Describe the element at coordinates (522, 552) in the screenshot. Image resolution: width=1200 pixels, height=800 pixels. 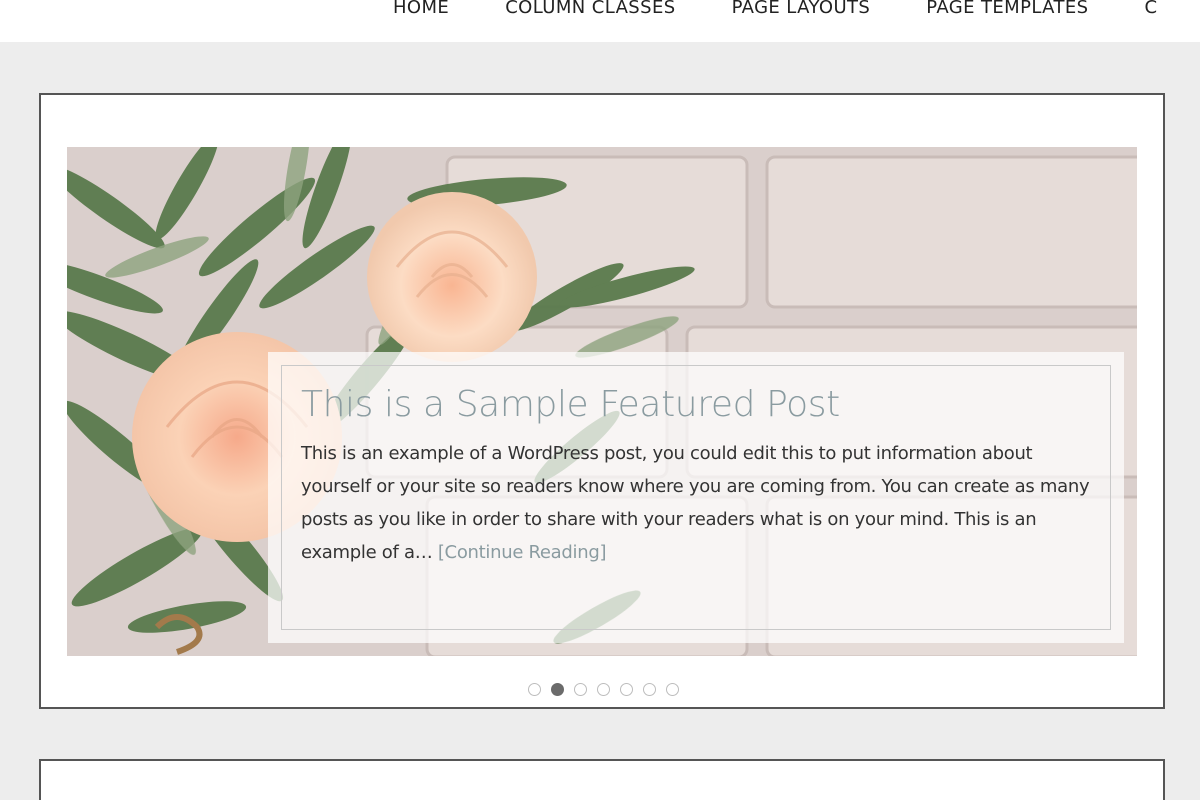
I see `continue-reading-link: [Continue Reading]` at that location.